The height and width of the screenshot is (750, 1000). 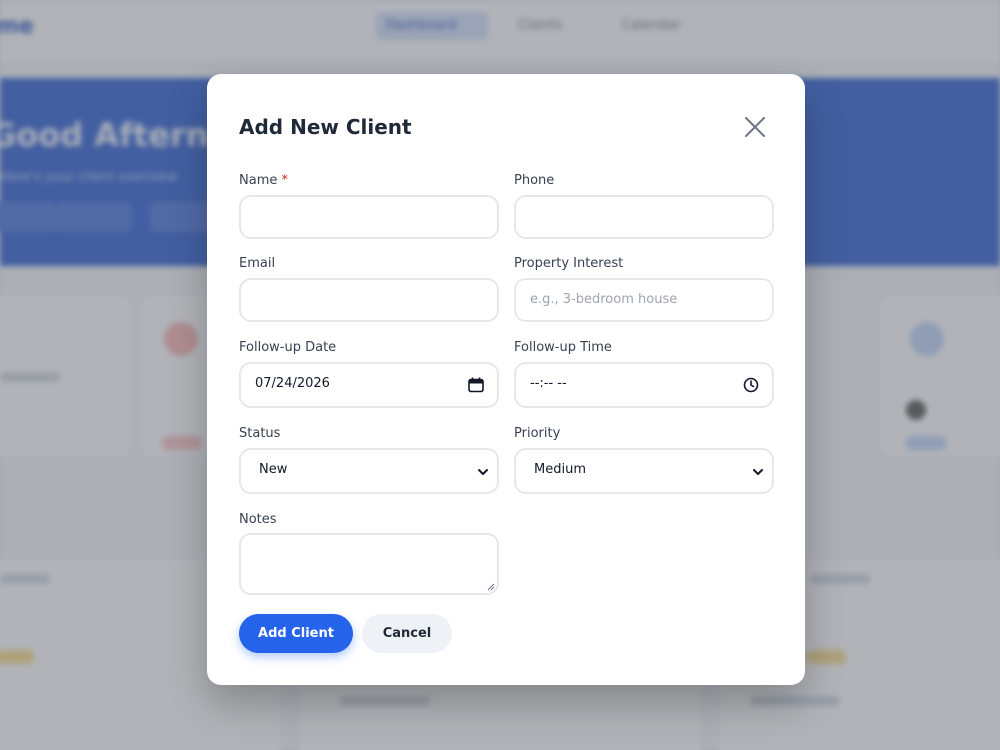 I want to click on followup-date-input: 07/24/2026, so click(x=369, y=385).